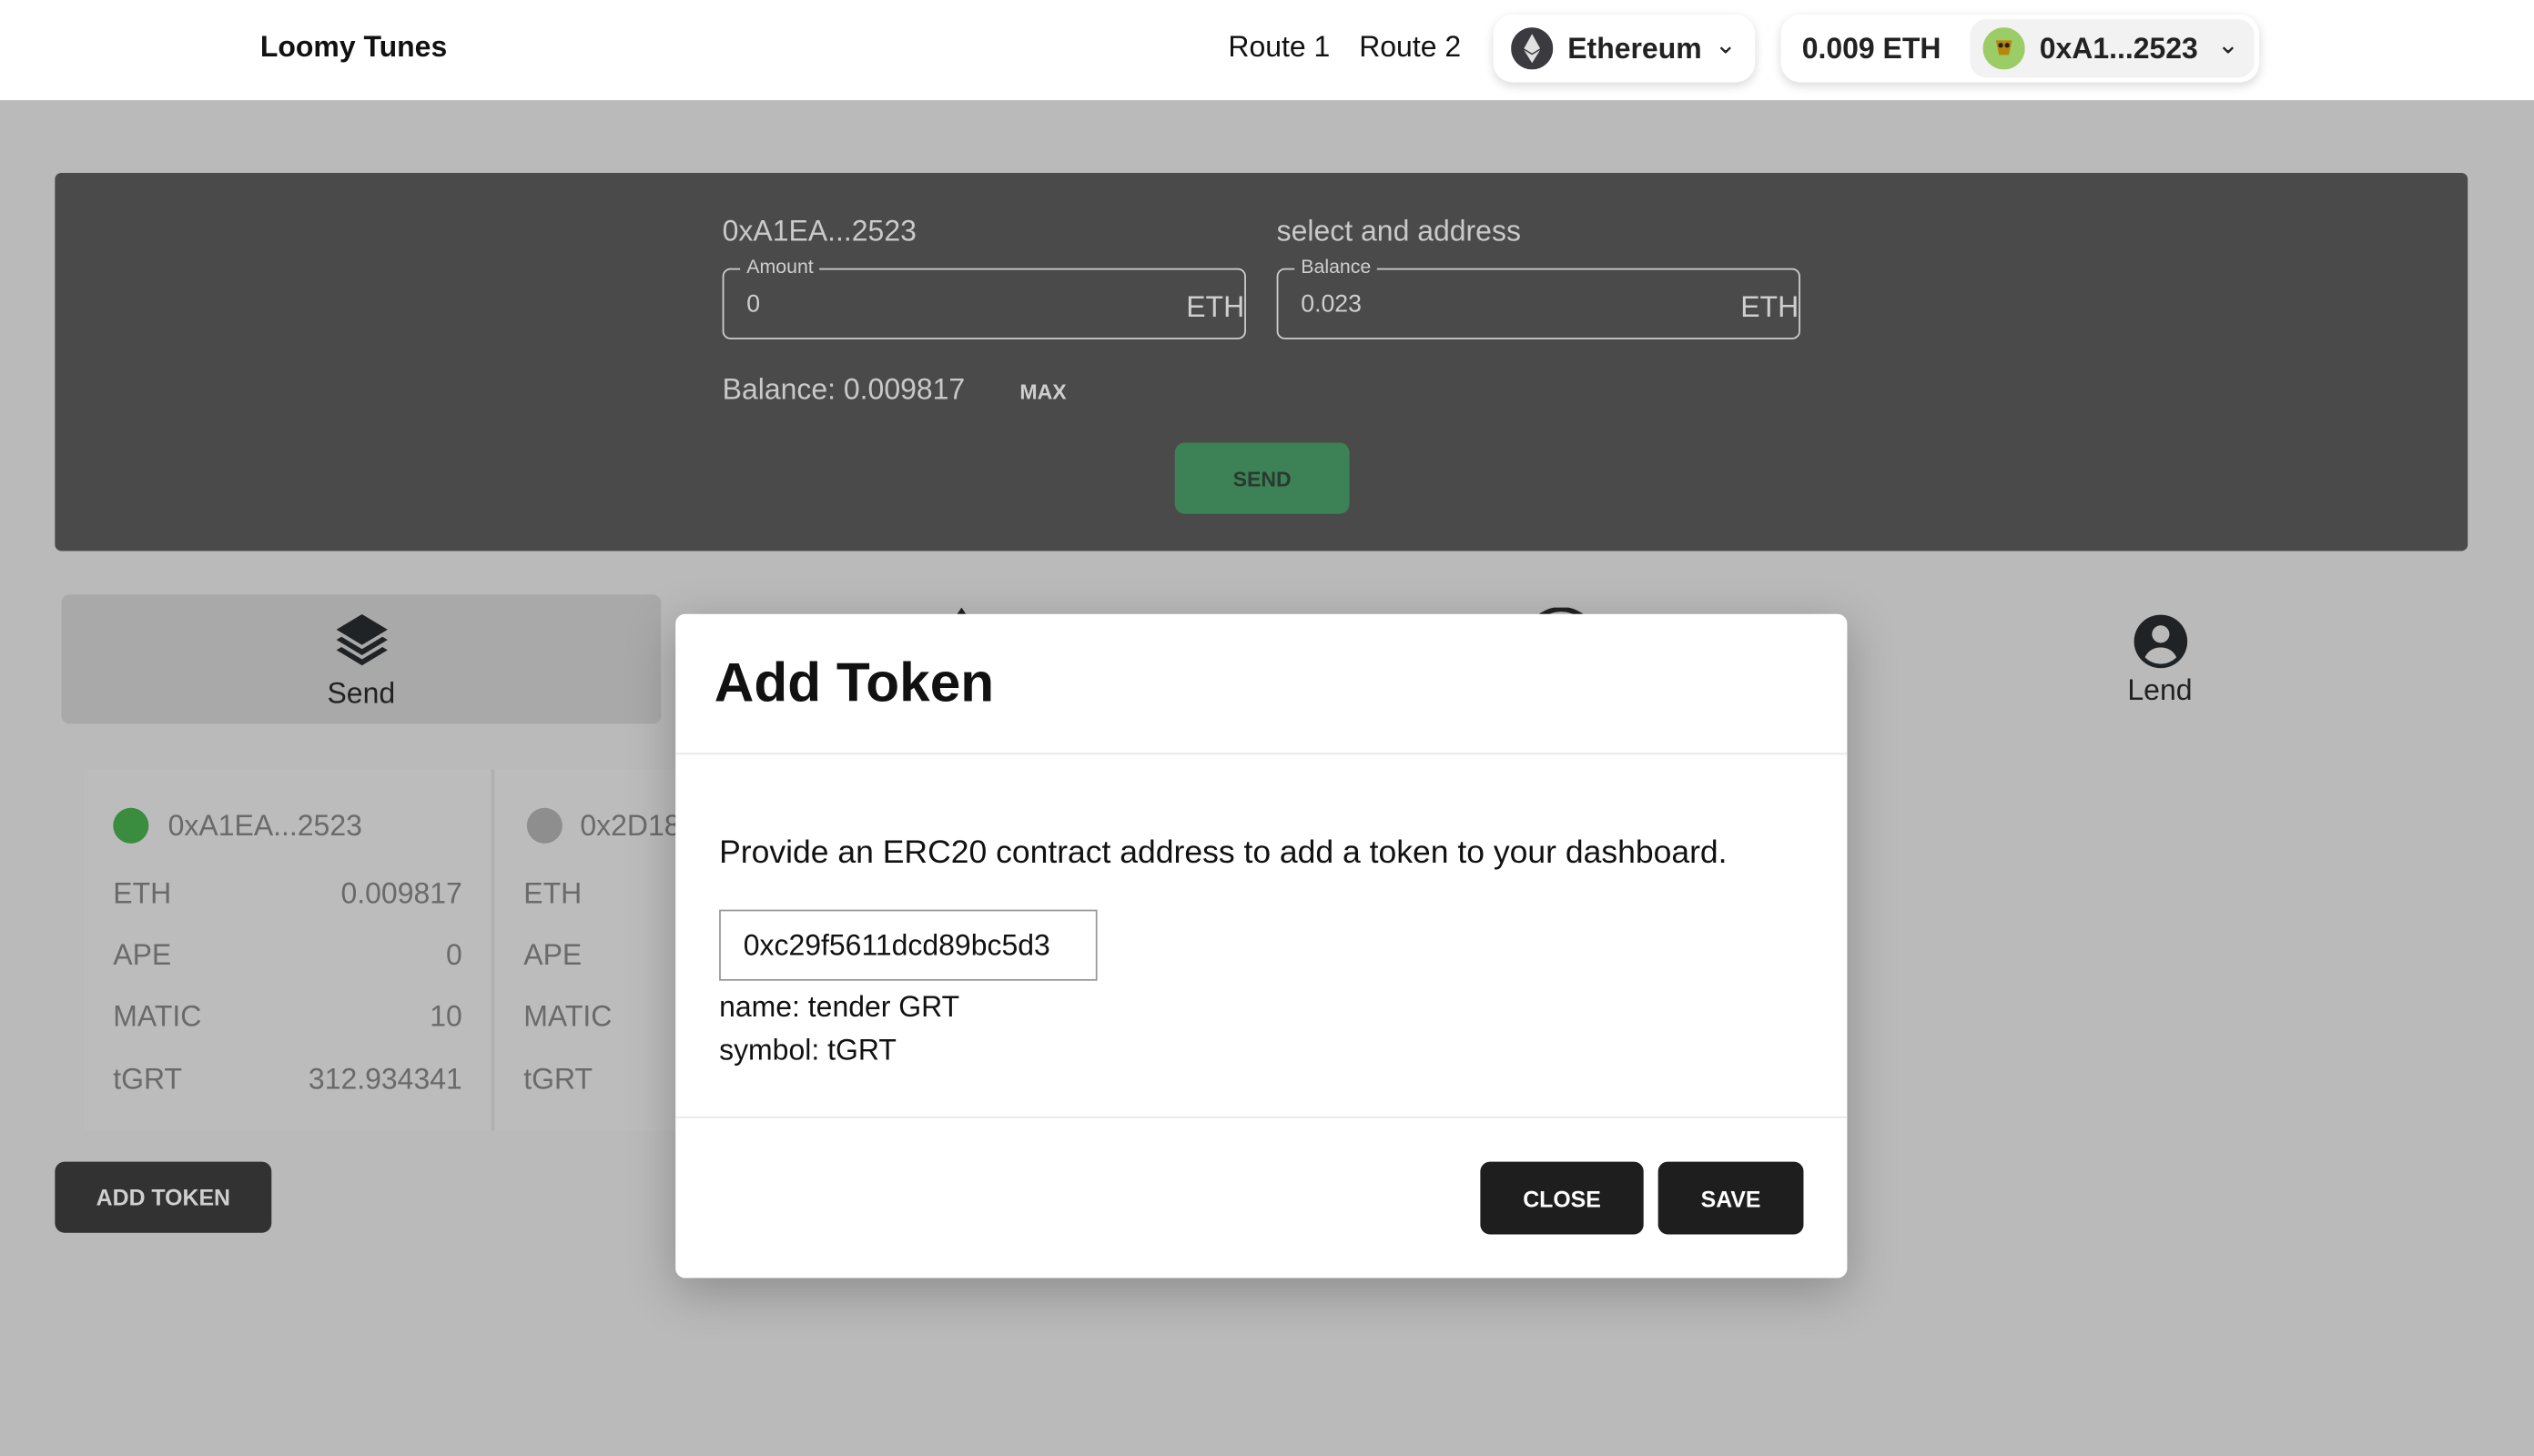 This screenshot has width=2534, height=1456. I want to click on balance-value: 0.023, so click(1331, 304).